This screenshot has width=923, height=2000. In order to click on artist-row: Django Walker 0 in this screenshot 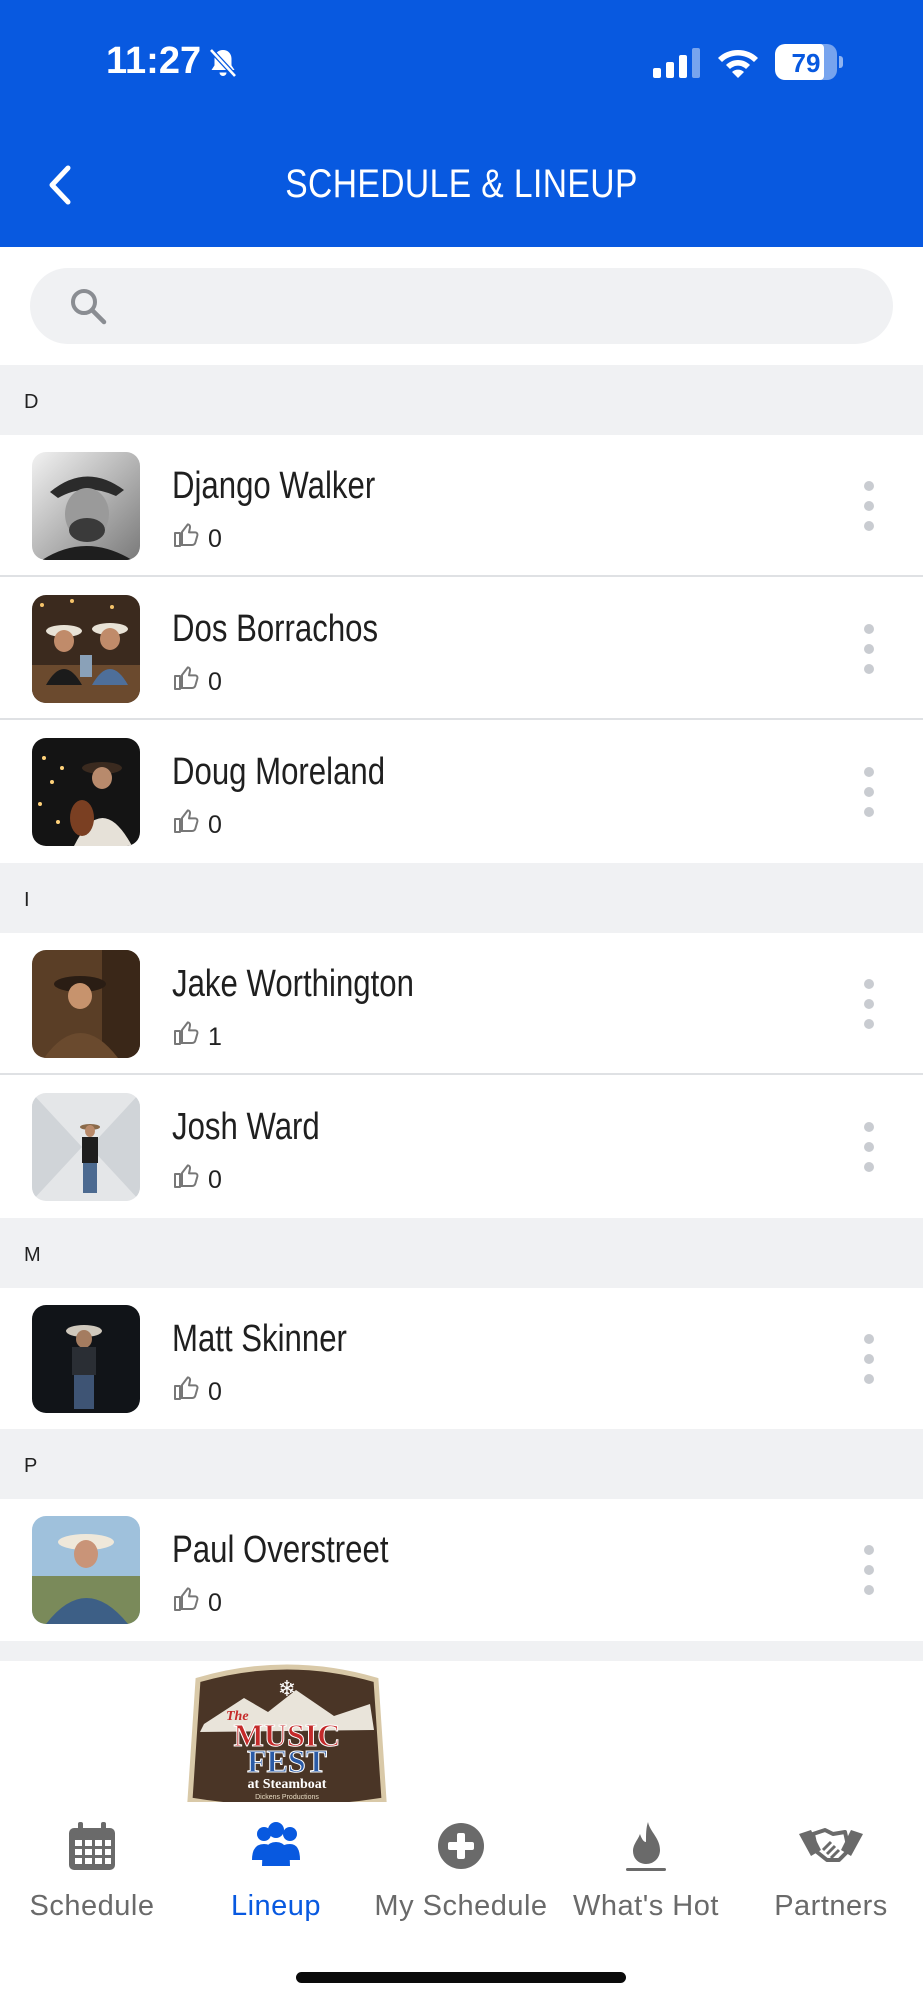, I will do `click(461, 506)`.